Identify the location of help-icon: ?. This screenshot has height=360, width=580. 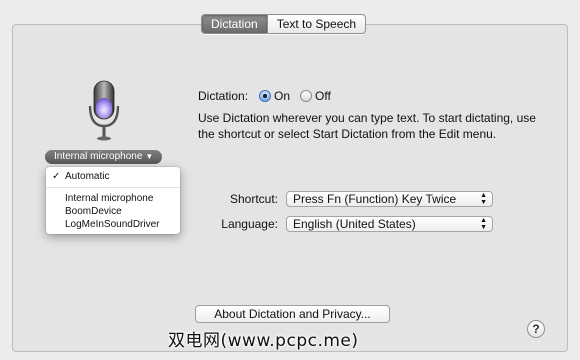
(536, 329).